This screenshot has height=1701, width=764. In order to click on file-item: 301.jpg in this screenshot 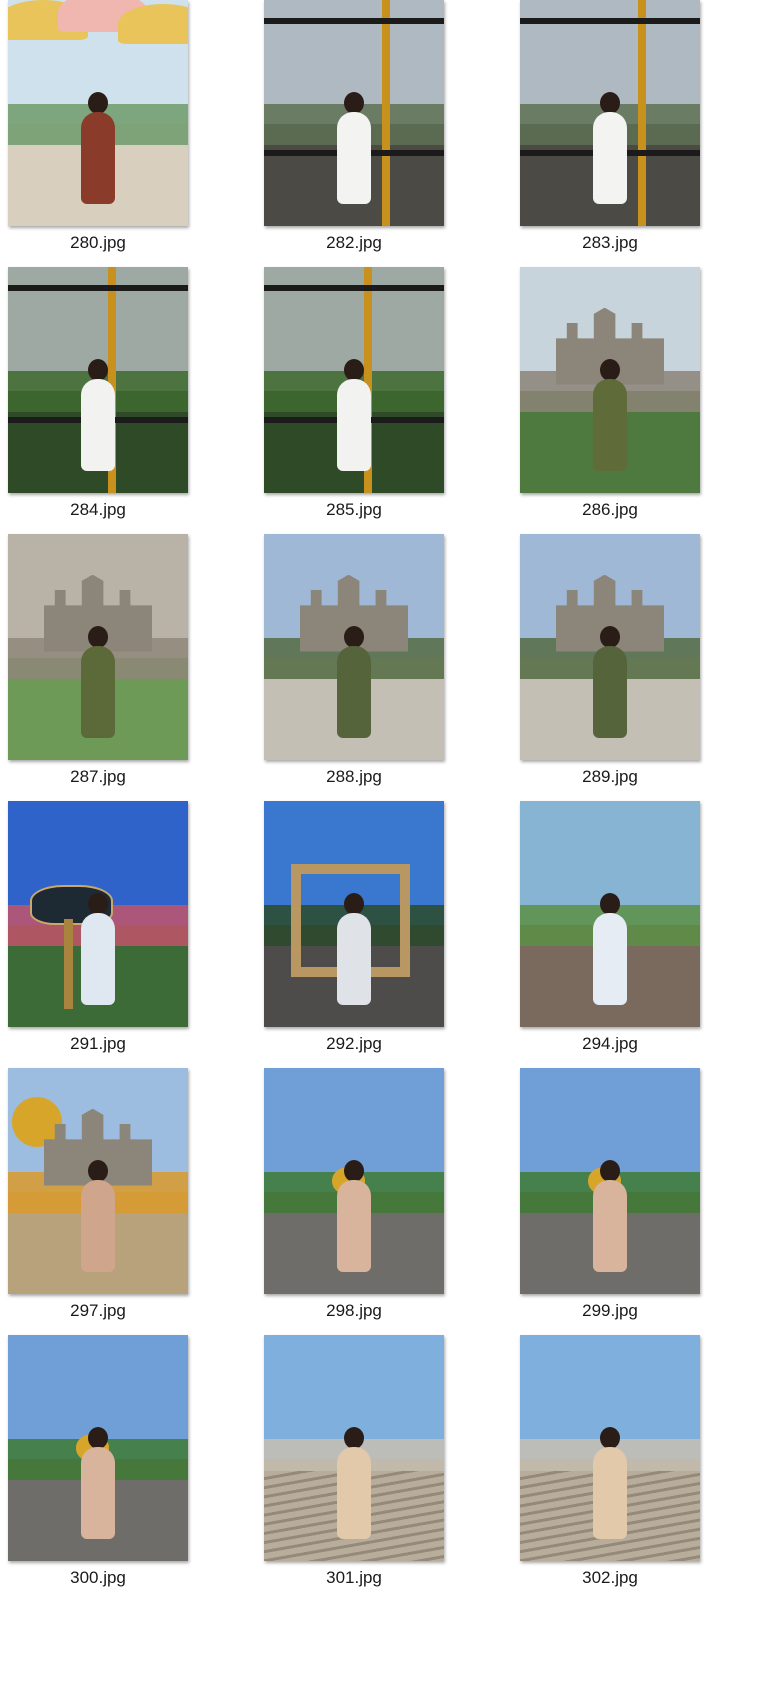, I will do `click(354, 1480)`.